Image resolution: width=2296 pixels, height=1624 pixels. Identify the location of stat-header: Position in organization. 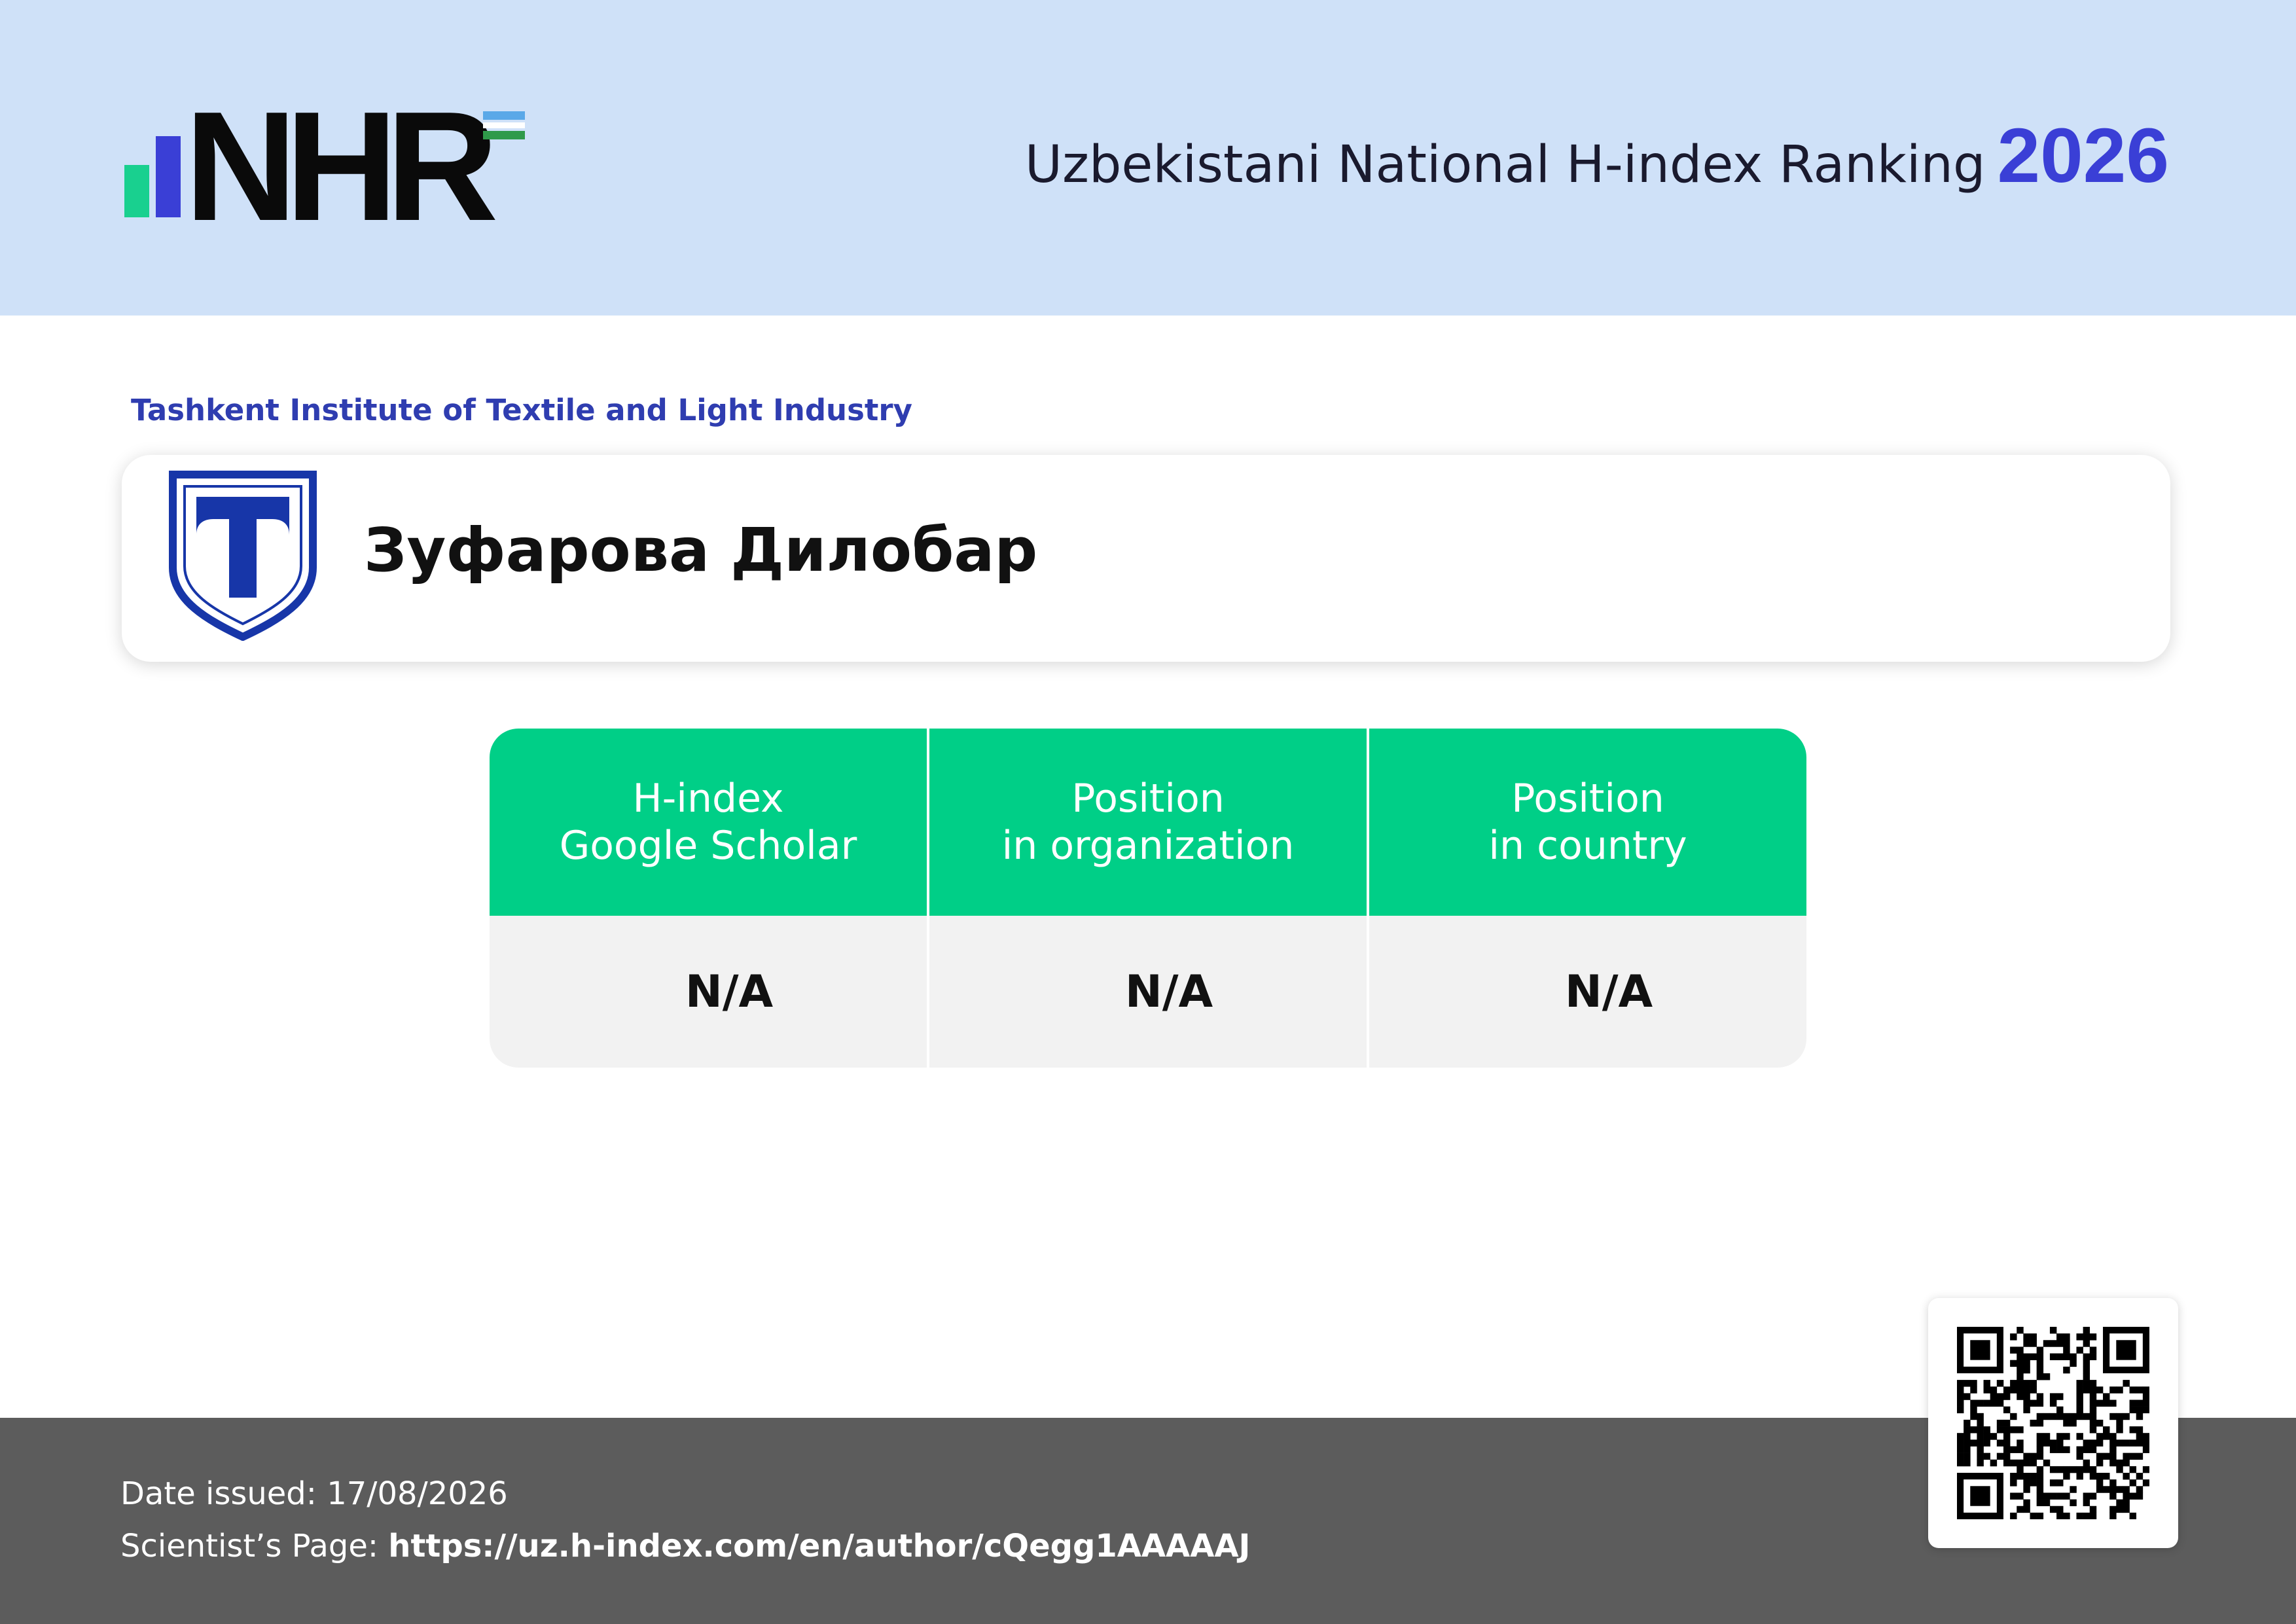
(1148, 822).